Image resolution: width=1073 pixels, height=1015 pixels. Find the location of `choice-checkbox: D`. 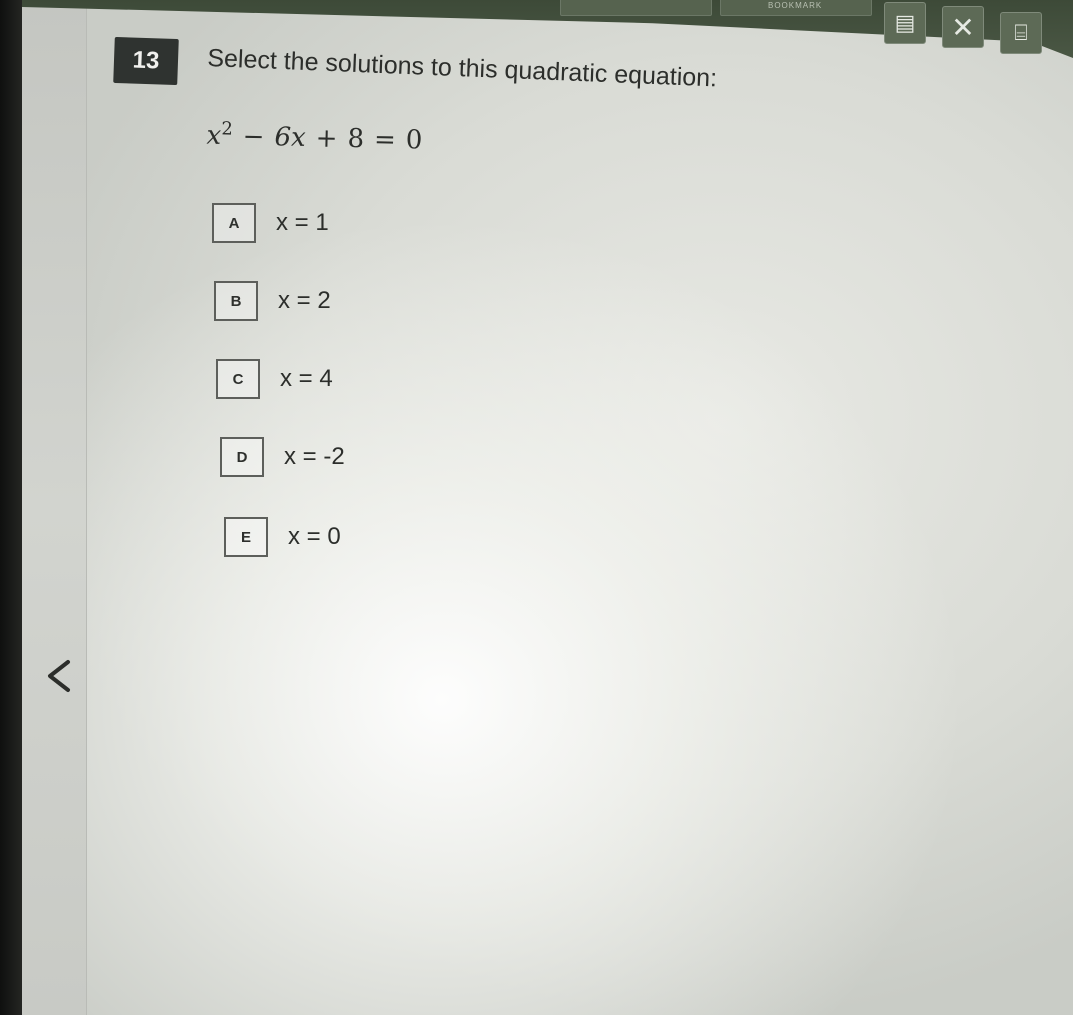

choice-checkbox: D is located at coordinates (242, 457).